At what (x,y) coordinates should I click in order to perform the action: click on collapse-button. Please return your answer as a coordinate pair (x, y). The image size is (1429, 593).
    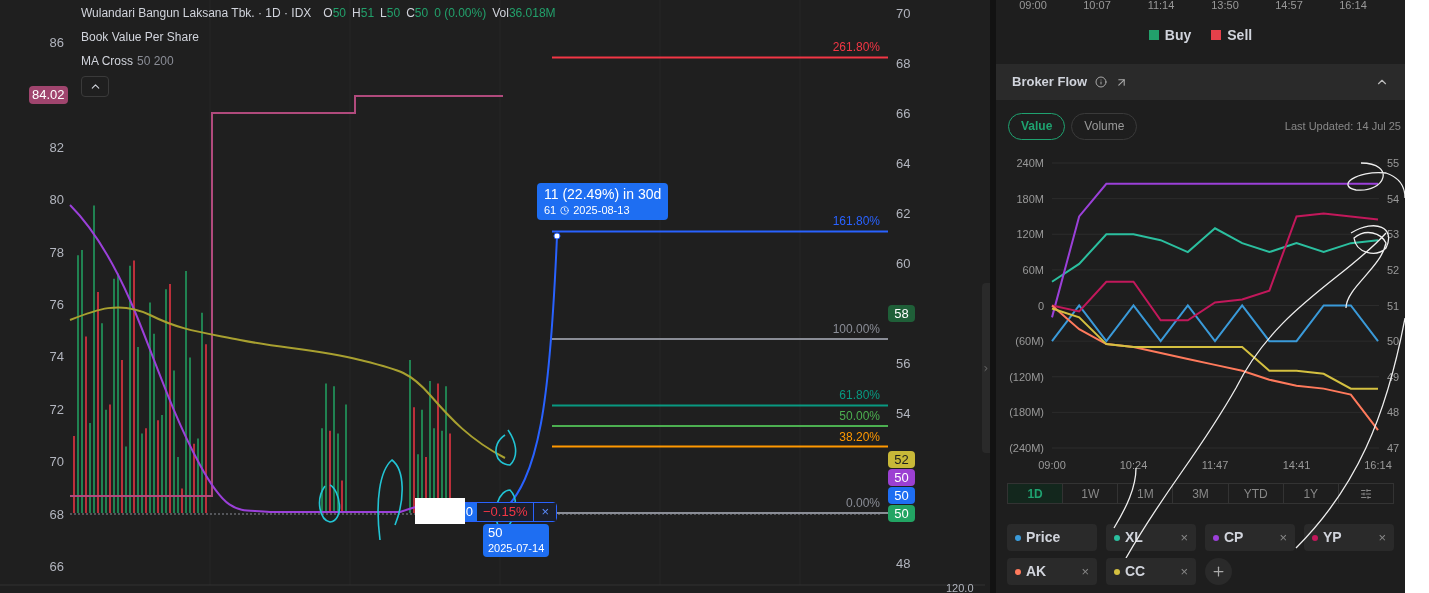
    Looking at the image, I should click on (95, 86).